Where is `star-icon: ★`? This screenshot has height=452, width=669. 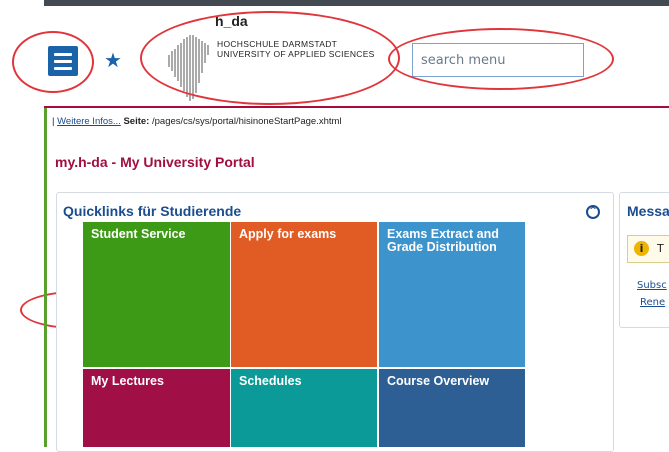
star-icon: ★ is located at coordinates (113, 60).